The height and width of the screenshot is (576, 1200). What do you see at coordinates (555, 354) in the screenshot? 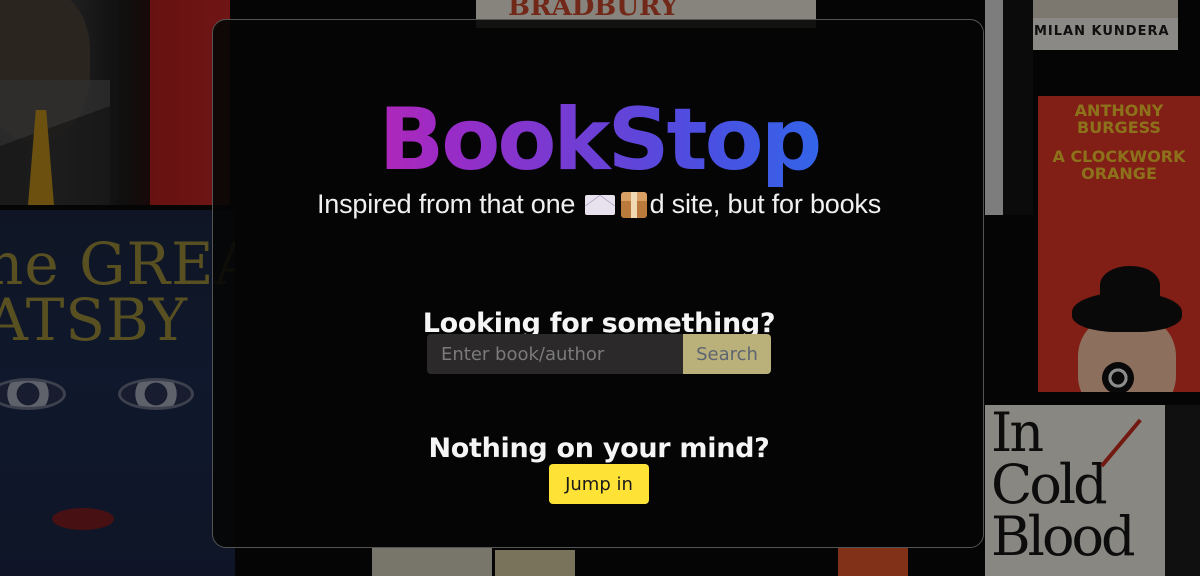
I see `search-input` at bounding box center [555, 354].